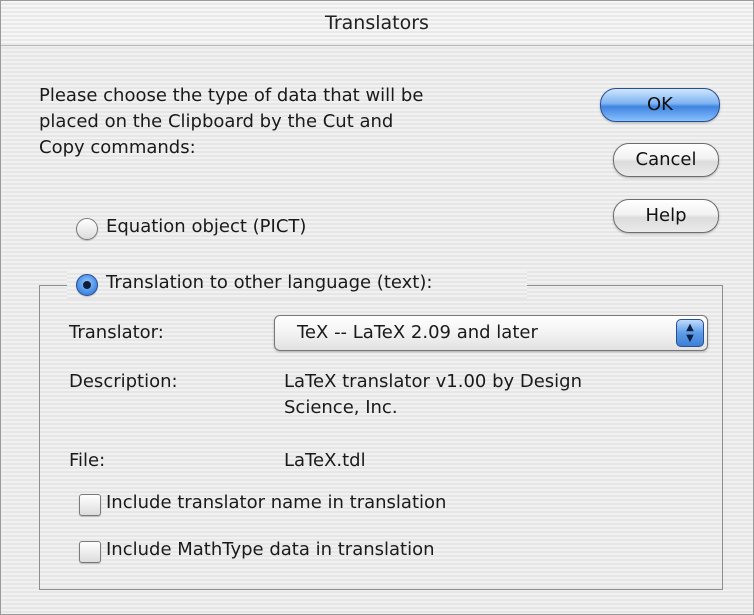  Describe the element at coordinates (660, 105) in the screenshot. I see `ok-button: OK` at that location.